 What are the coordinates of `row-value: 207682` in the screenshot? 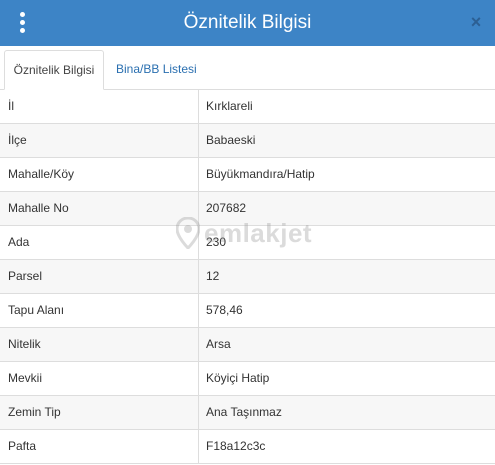 It's located at (226, 208).